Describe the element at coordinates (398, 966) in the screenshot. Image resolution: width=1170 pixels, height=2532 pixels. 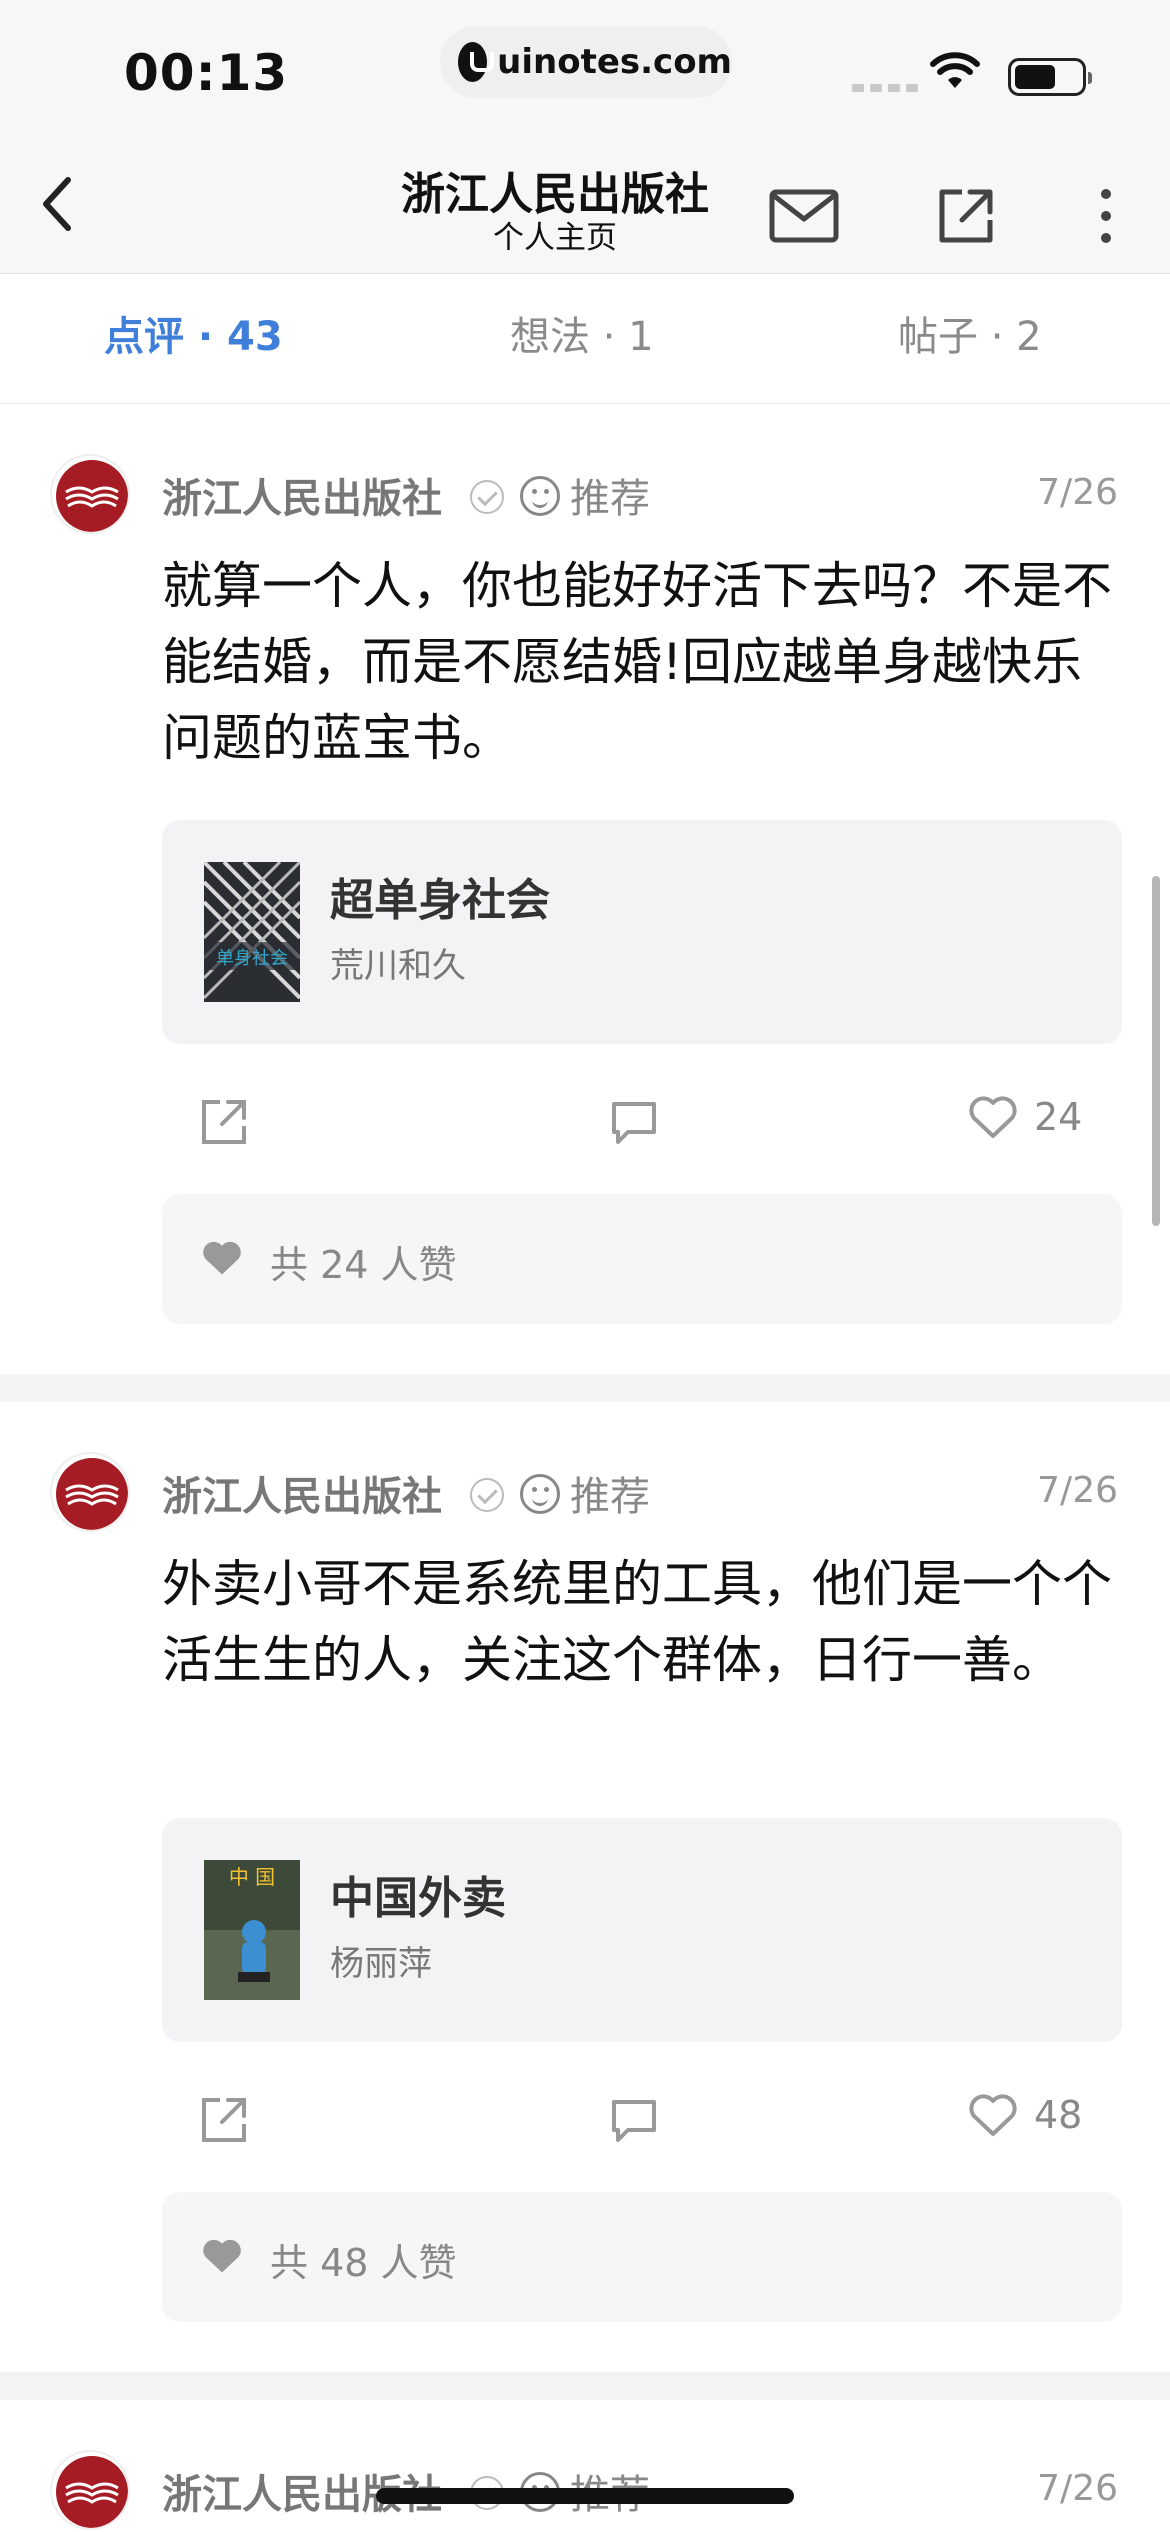
I see `book-author: 荒川和久` at that location.